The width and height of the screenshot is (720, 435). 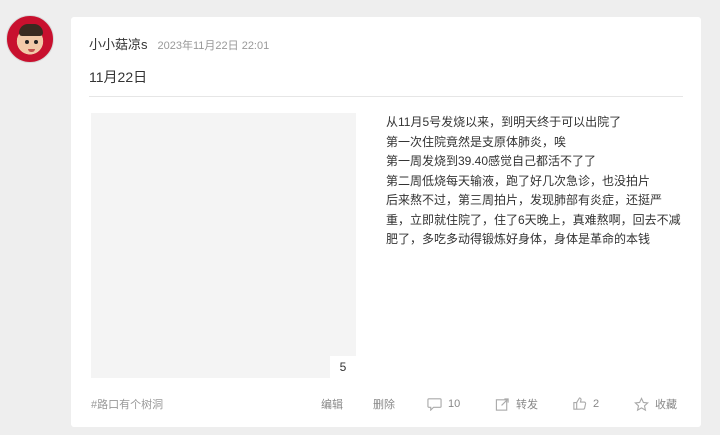 What do you see at coordinates (434, 404) in the screenshot?
I see `comment-icon` at bounding box center [434, 404].